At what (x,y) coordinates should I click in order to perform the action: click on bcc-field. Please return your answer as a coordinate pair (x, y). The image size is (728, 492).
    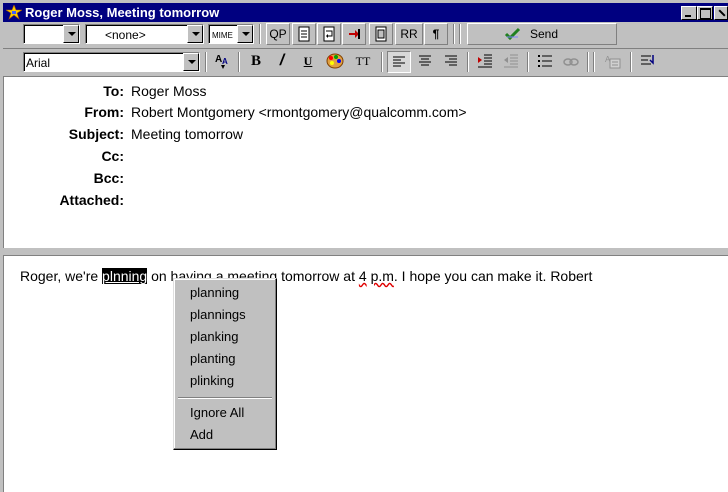
    Looking at the image, I should click on (421, 179).